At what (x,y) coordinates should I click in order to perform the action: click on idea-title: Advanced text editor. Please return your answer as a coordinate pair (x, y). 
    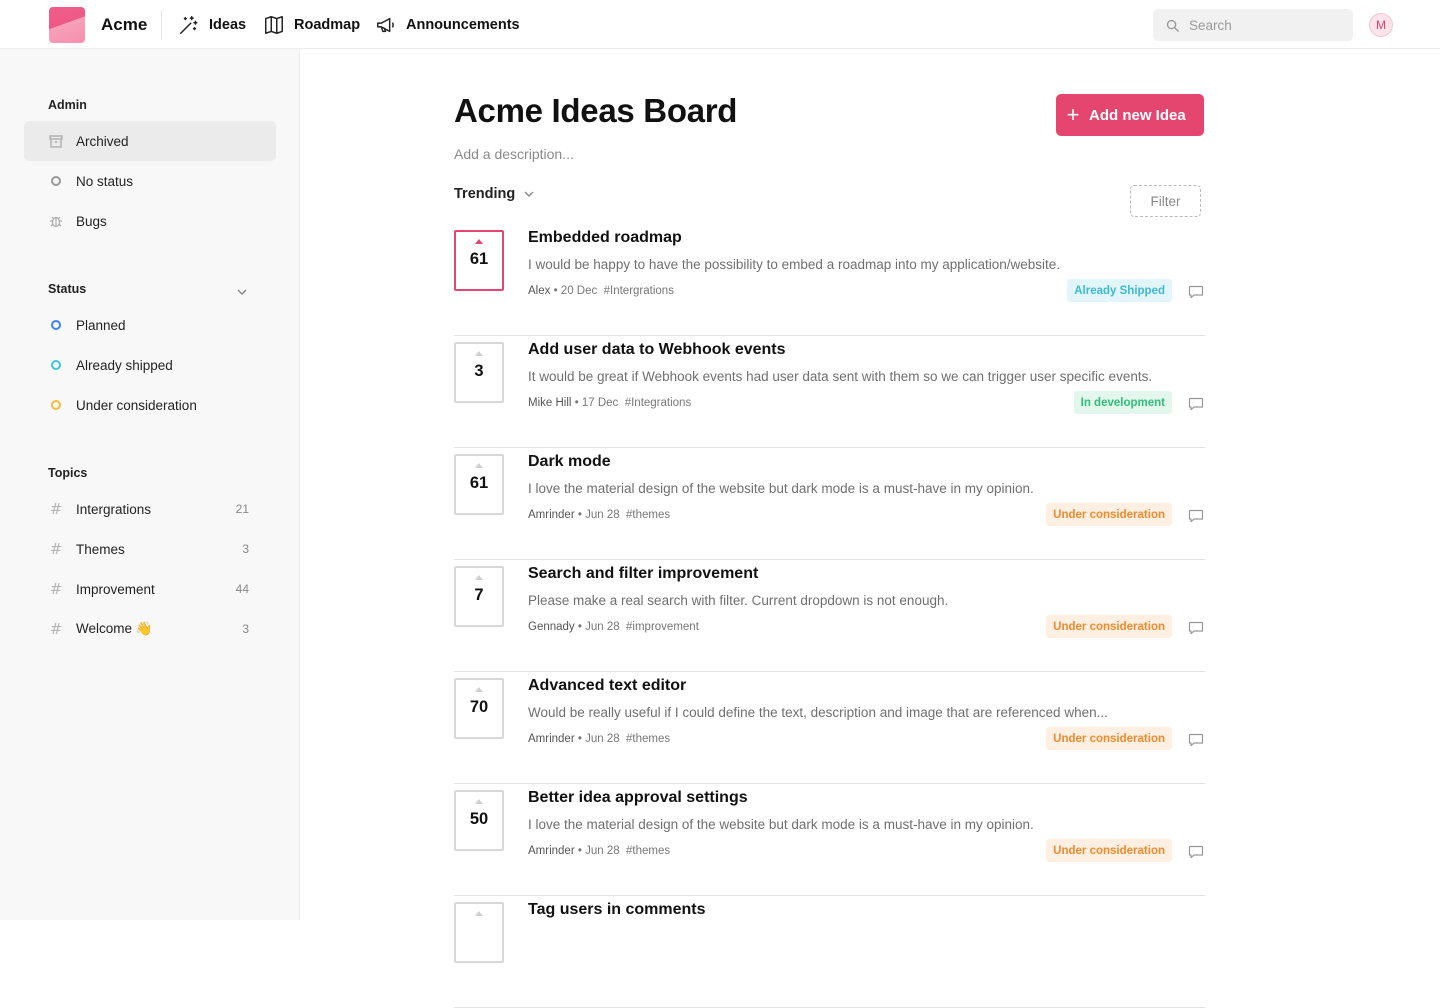
    Looking at the image, I should click on (607, 686).